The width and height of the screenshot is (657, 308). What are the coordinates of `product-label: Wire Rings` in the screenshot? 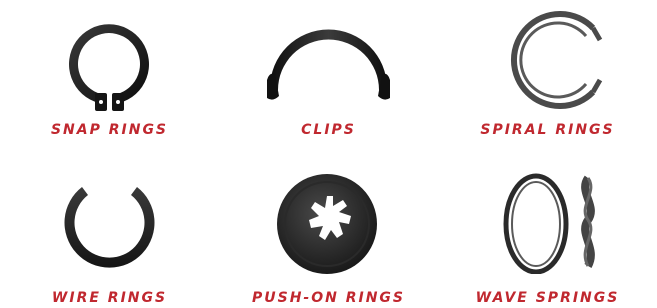 It's located at (109, 298).